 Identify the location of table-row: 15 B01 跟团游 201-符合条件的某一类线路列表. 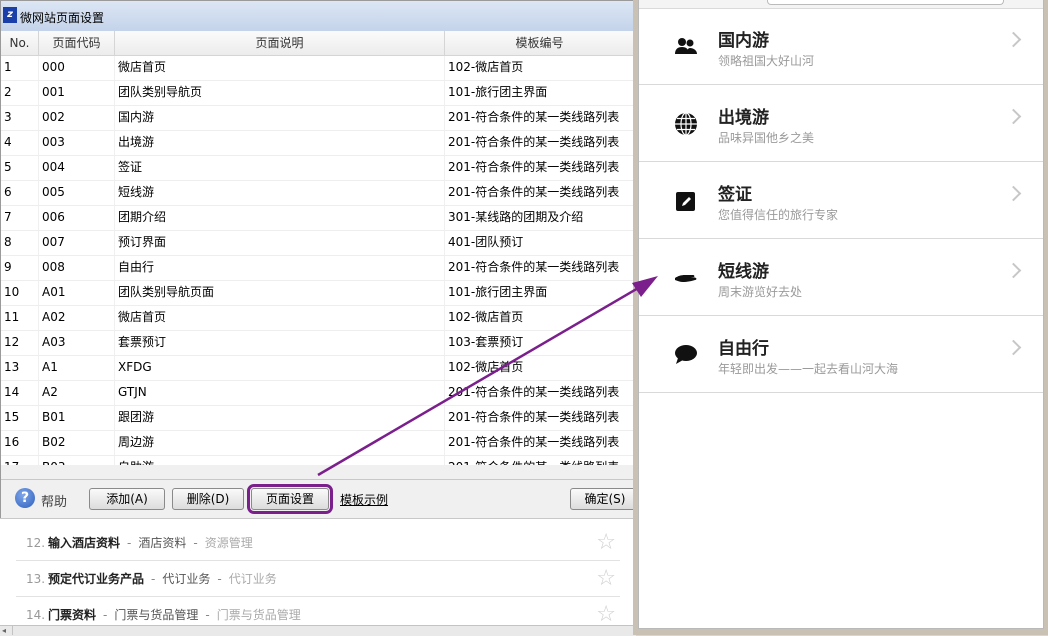
(318, 418).